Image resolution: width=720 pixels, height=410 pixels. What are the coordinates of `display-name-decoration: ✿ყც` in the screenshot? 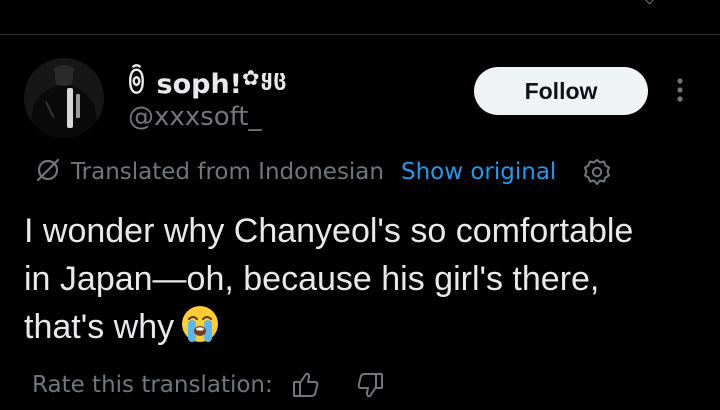 It's located at (265, 78).